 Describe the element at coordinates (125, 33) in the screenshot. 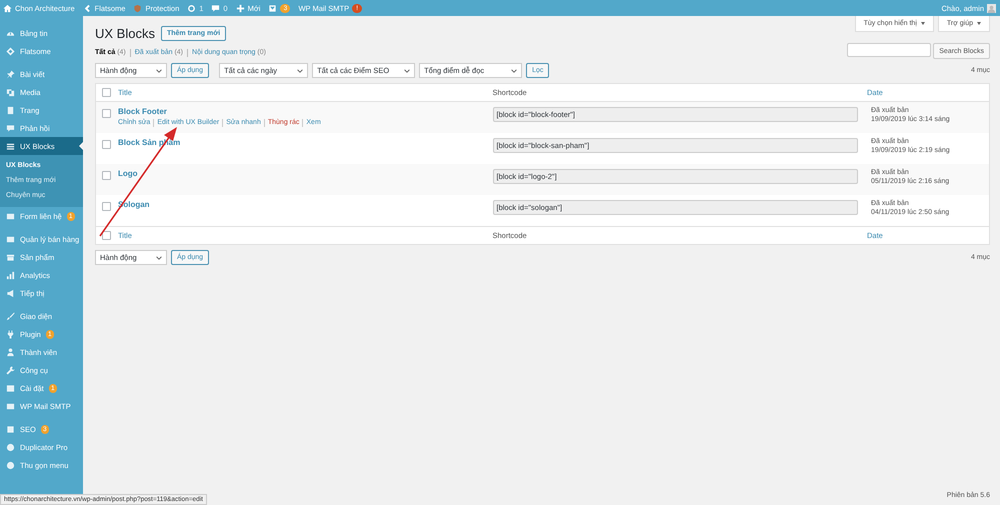

I see `page-title: UX Blocks` at that location.